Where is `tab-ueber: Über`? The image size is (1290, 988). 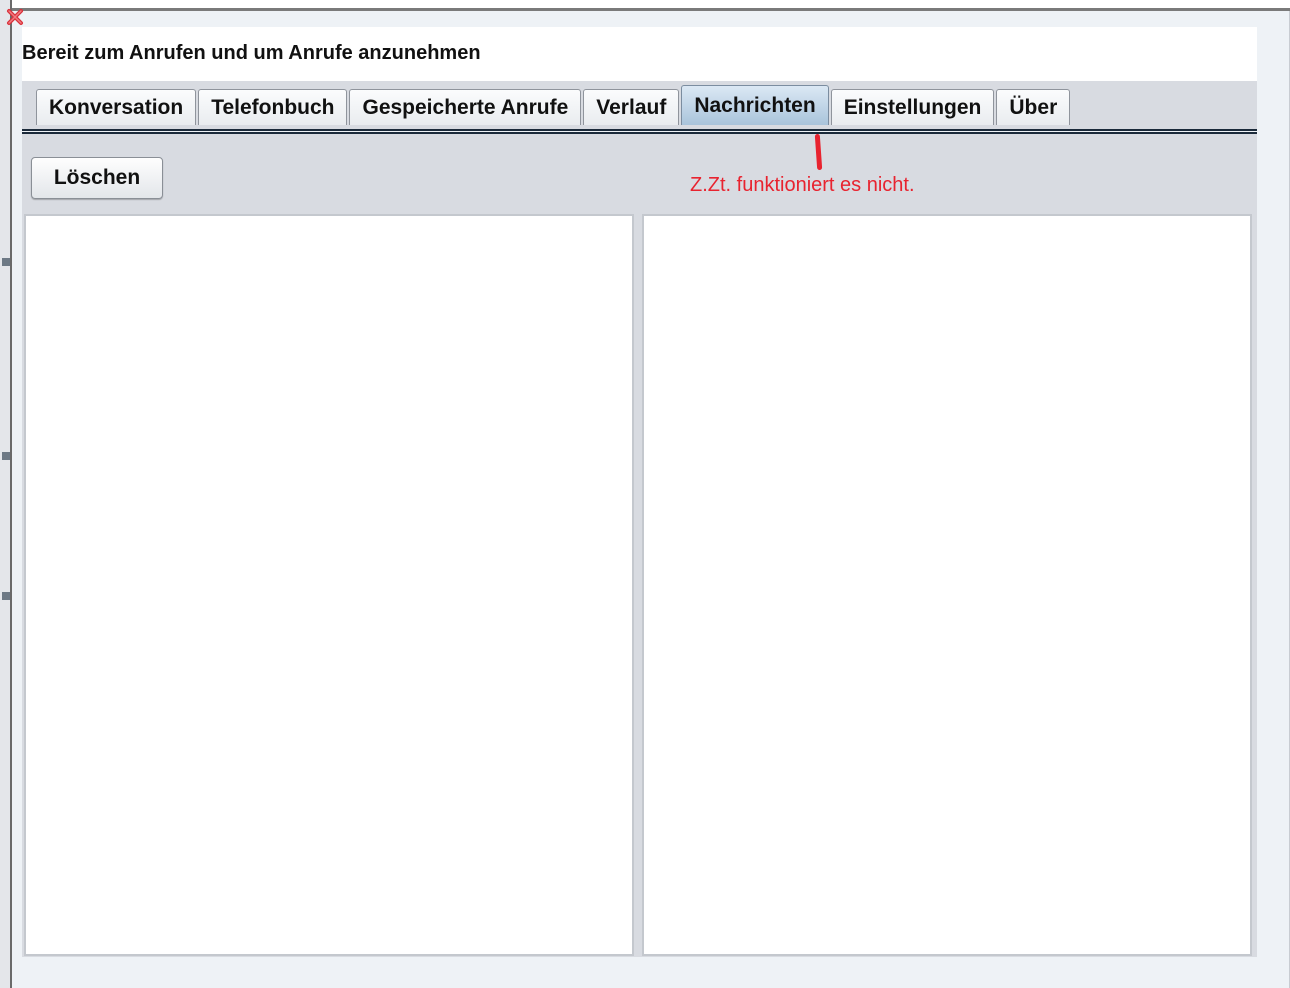
tab-ueber: Über is located at coordinates (1033, 107).